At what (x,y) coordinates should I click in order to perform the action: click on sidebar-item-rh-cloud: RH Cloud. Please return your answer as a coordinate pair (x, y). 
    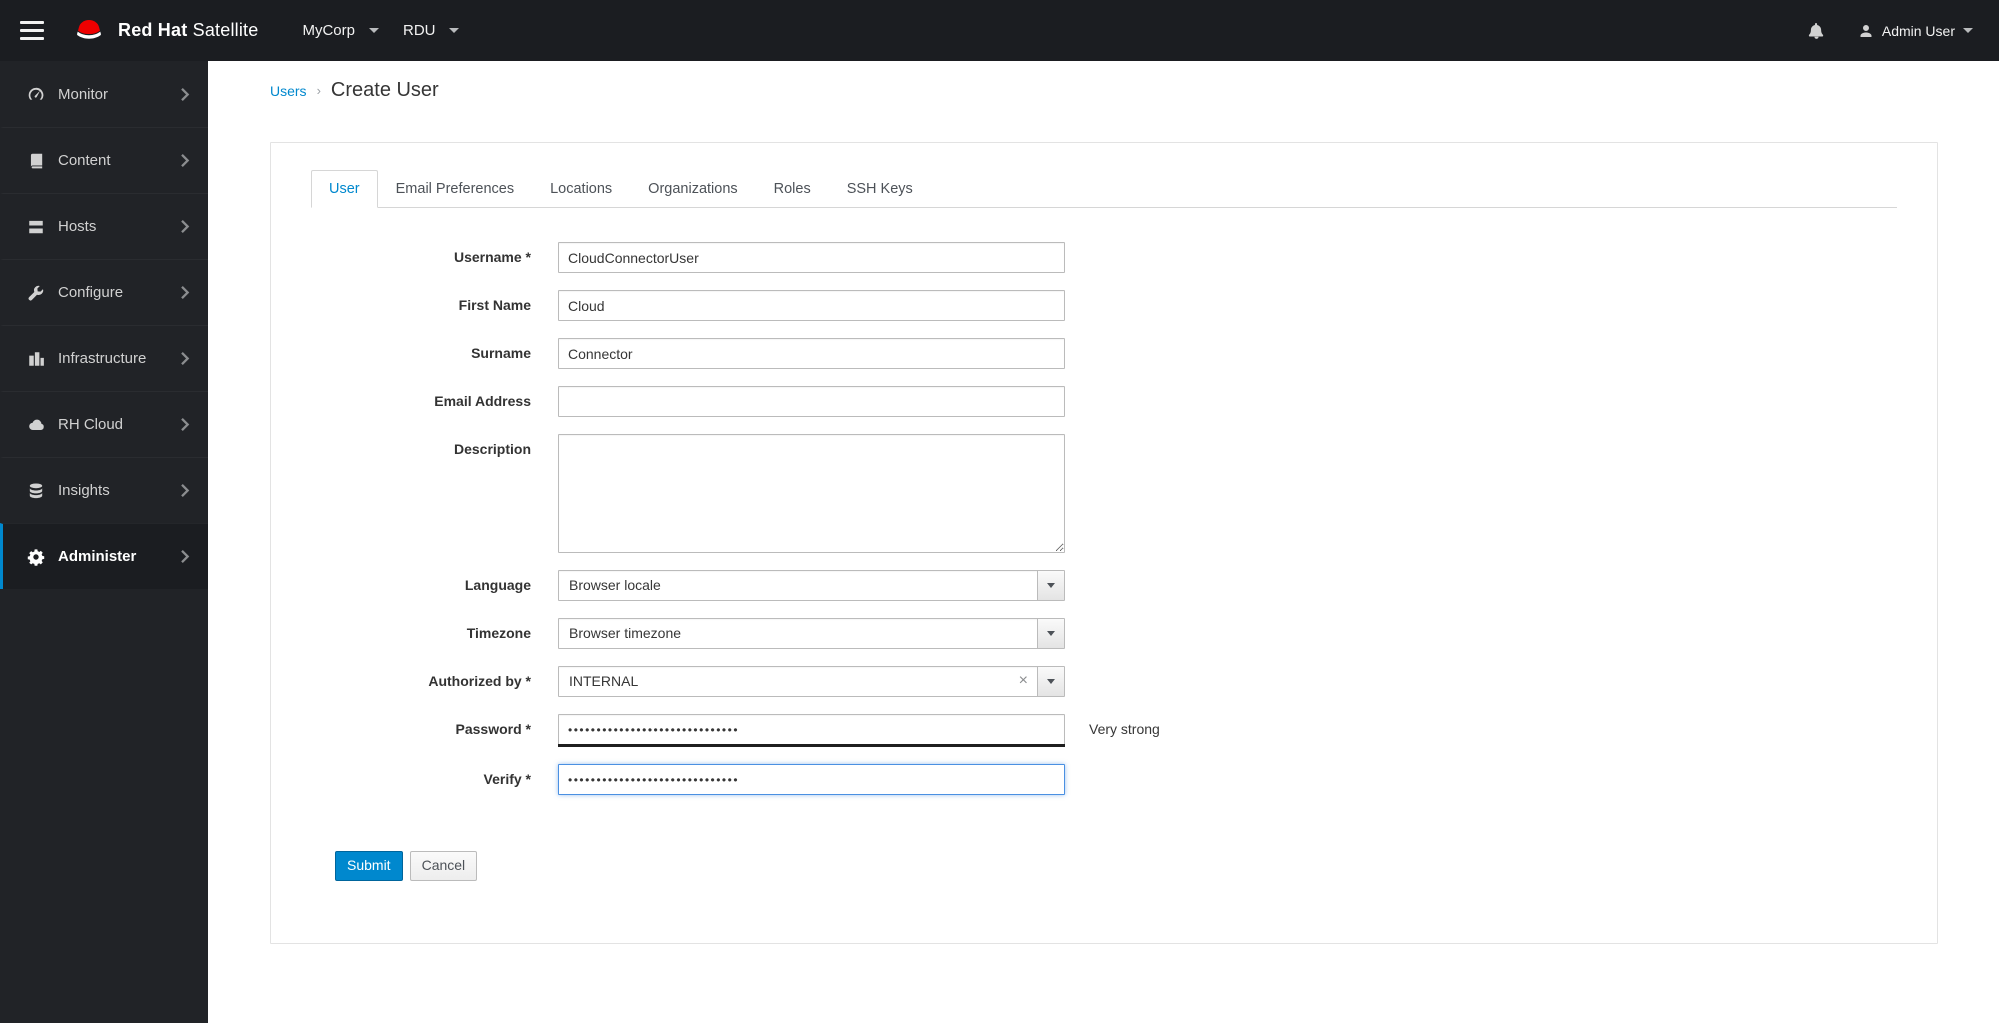
    Looking at the image, I should click on (104, 424).